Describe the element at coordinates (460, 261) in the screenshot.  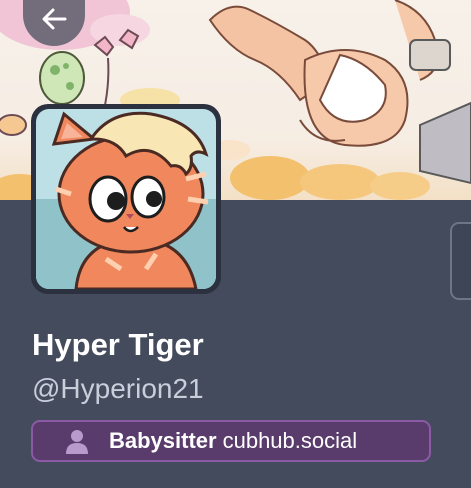
I see `side-panel-tab` at that location.